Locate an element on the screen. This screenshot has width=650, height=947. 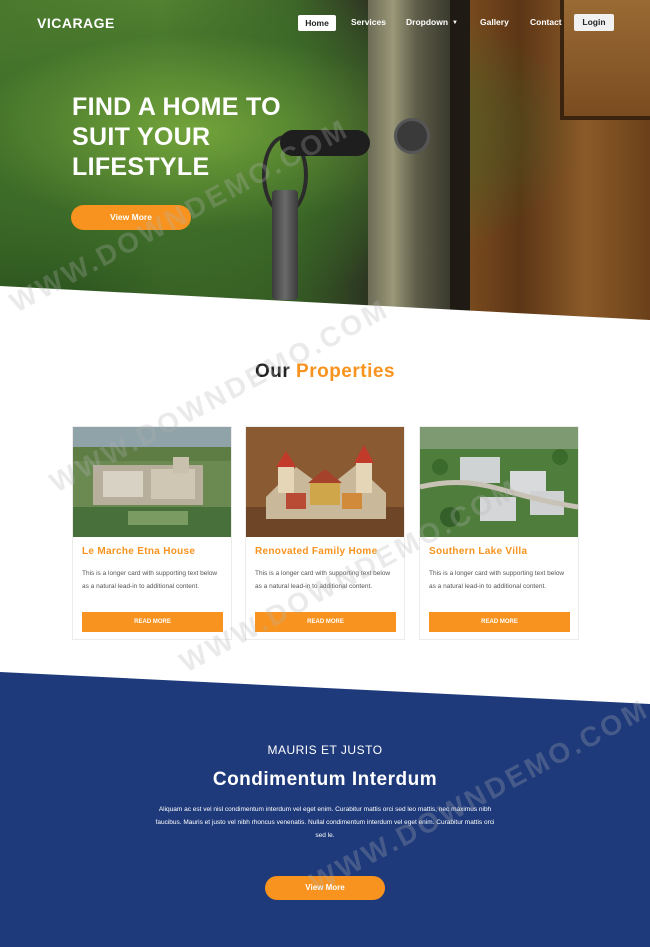
property-image-model-houses is located at coordinates (325, 482).